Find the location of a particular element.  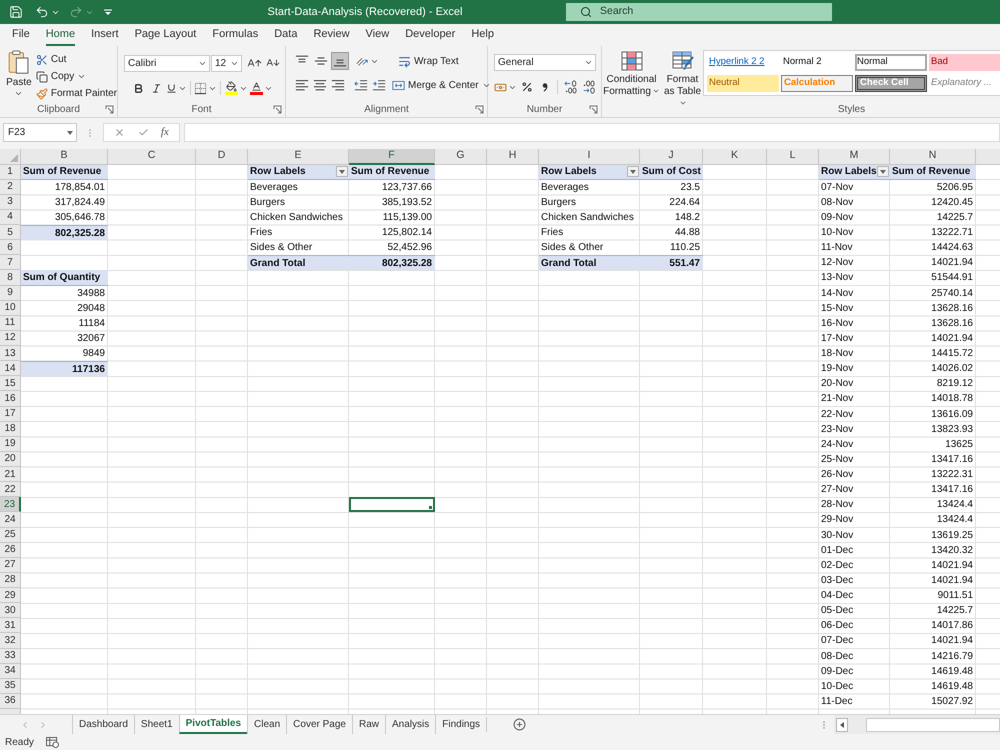

cell-style-option: Neutral is located at coordinates (743, 83).